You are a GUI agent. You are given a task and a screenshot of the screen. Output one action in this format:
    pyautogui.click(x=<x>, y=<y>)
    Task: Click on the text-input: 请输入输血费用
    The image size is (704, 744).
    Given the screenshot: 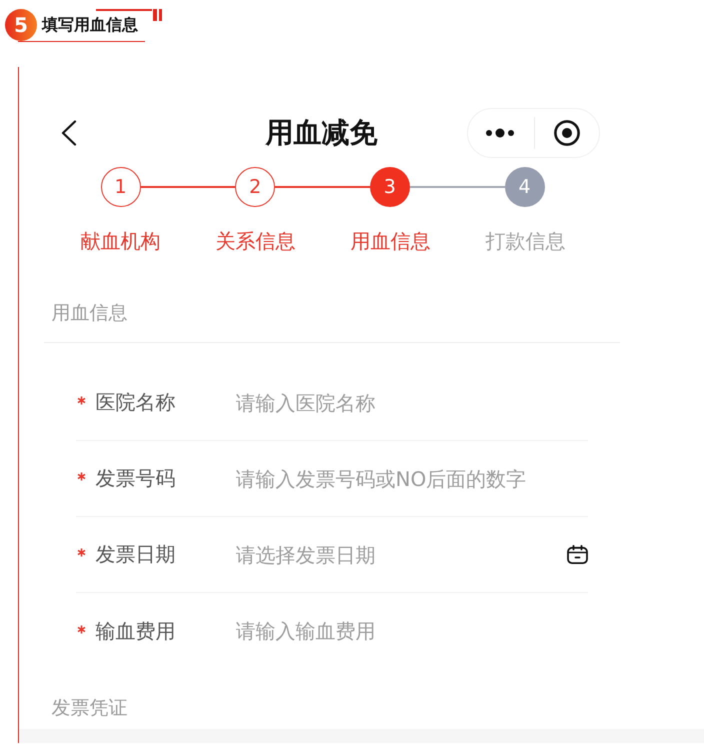 What is the action you would take?
    pyautogui.click(x=412, y=631)
    